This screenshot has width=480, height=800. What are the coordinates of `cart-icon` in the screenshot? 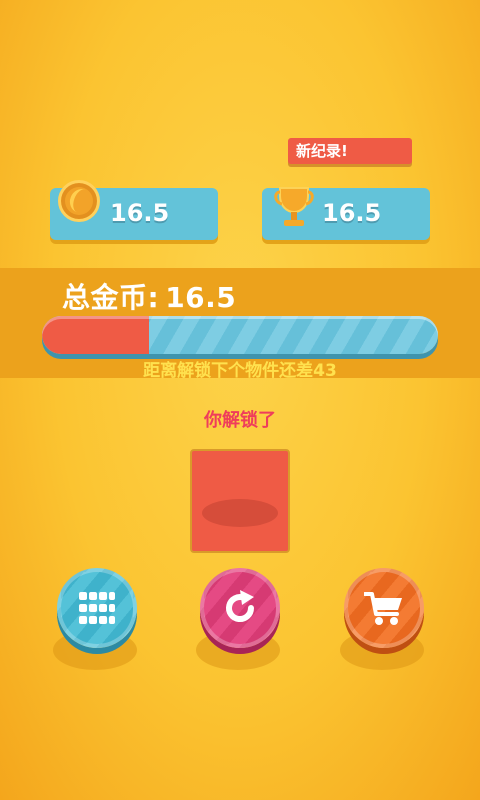 It's located at (383, 608).